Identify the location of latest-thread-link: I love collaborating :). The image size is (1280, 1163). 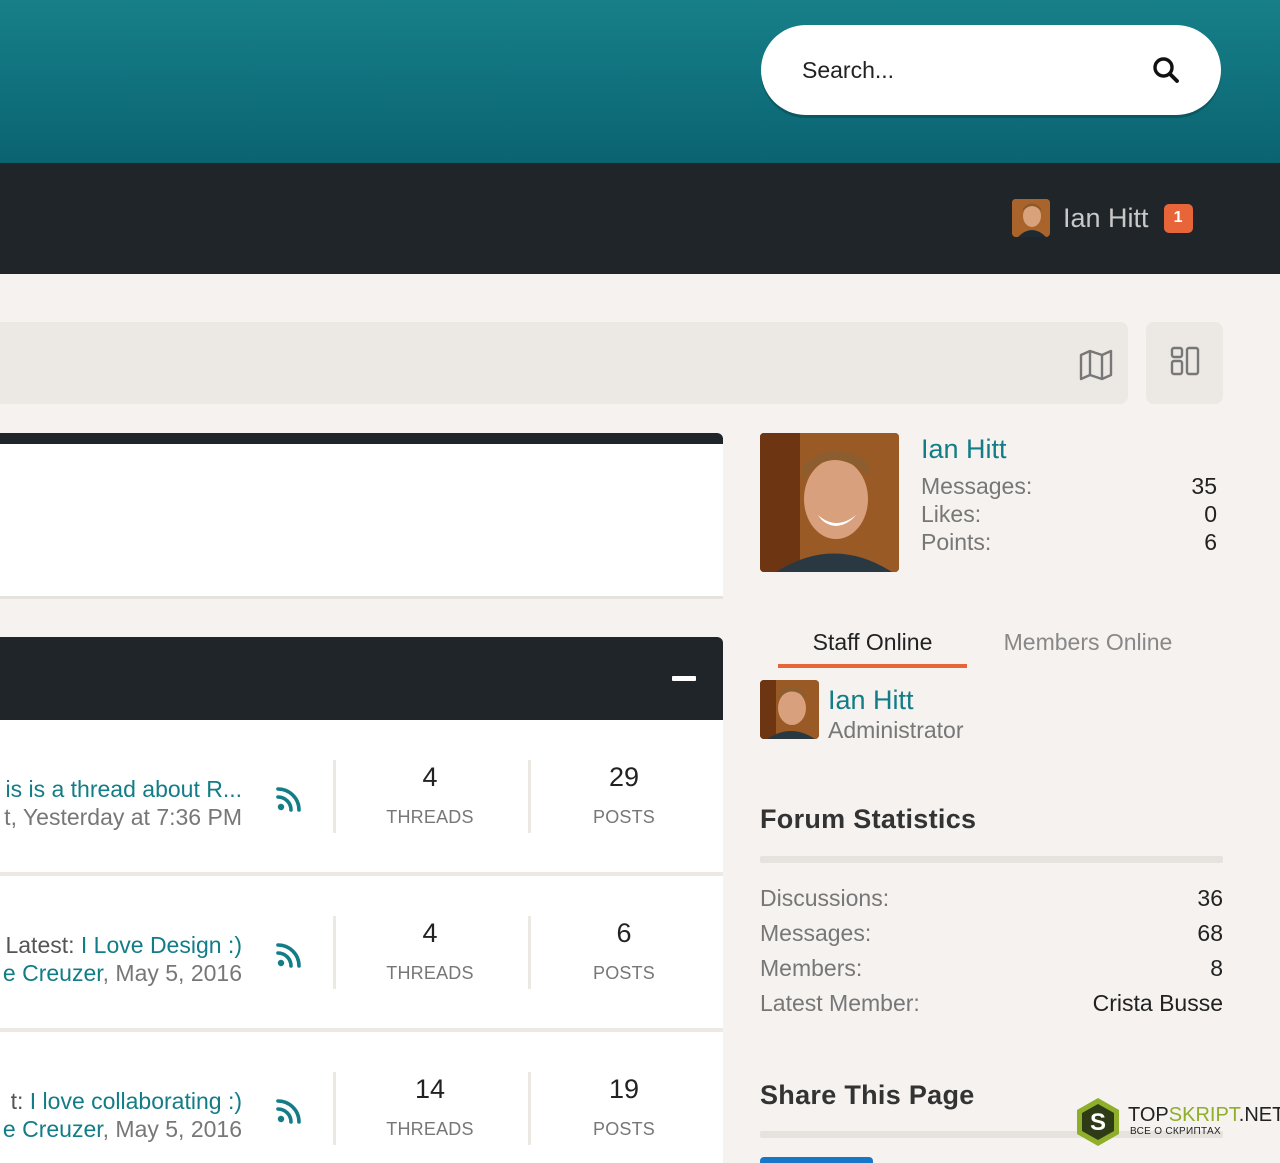
(136, 1101).